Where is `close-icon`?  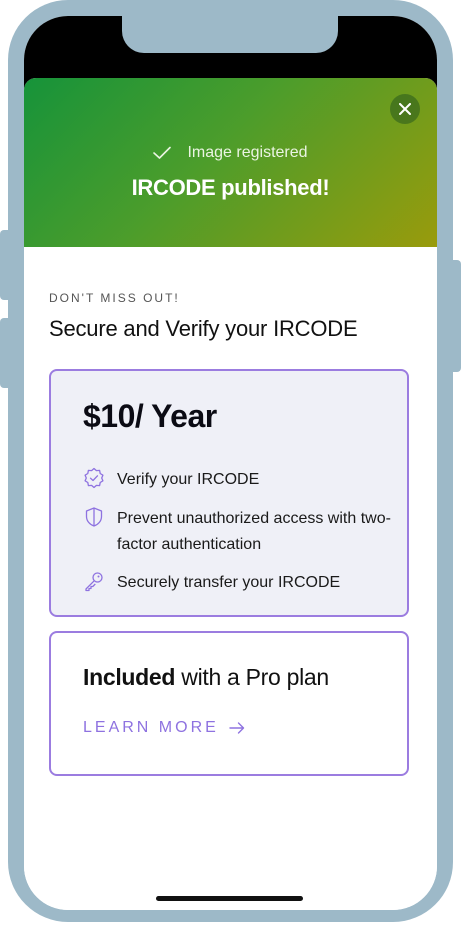 close-icon is located at coordinates (405, 109).